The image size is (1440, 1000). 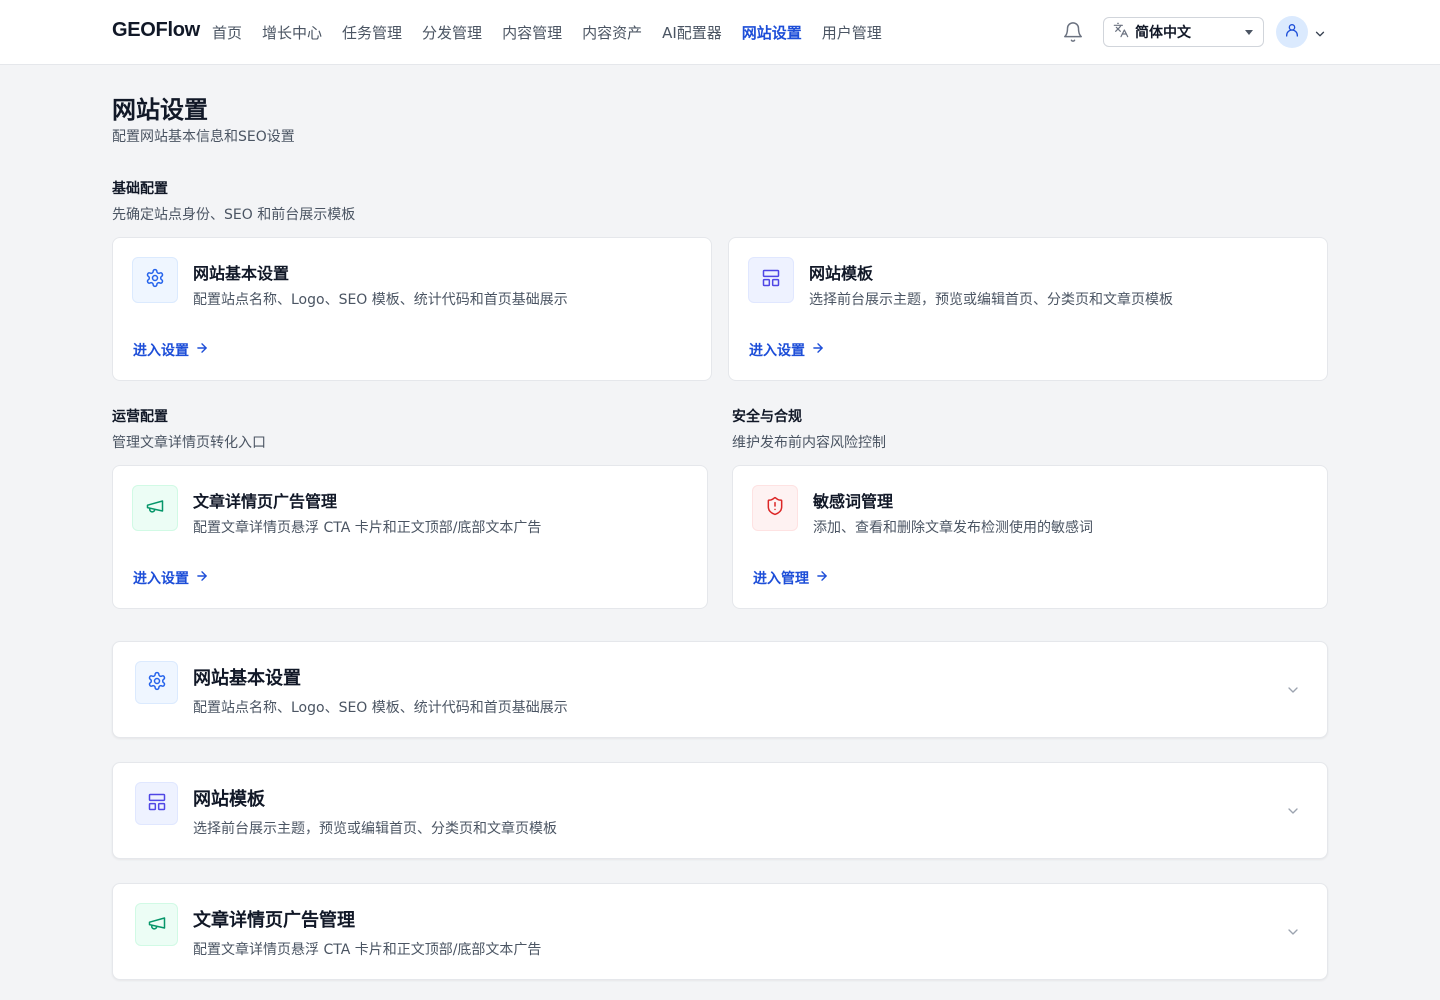 What do you see at coordinates (140, 189) in the screenshot?
I see `section-title-basic: 基础配置` at bounding box center [140, 189].